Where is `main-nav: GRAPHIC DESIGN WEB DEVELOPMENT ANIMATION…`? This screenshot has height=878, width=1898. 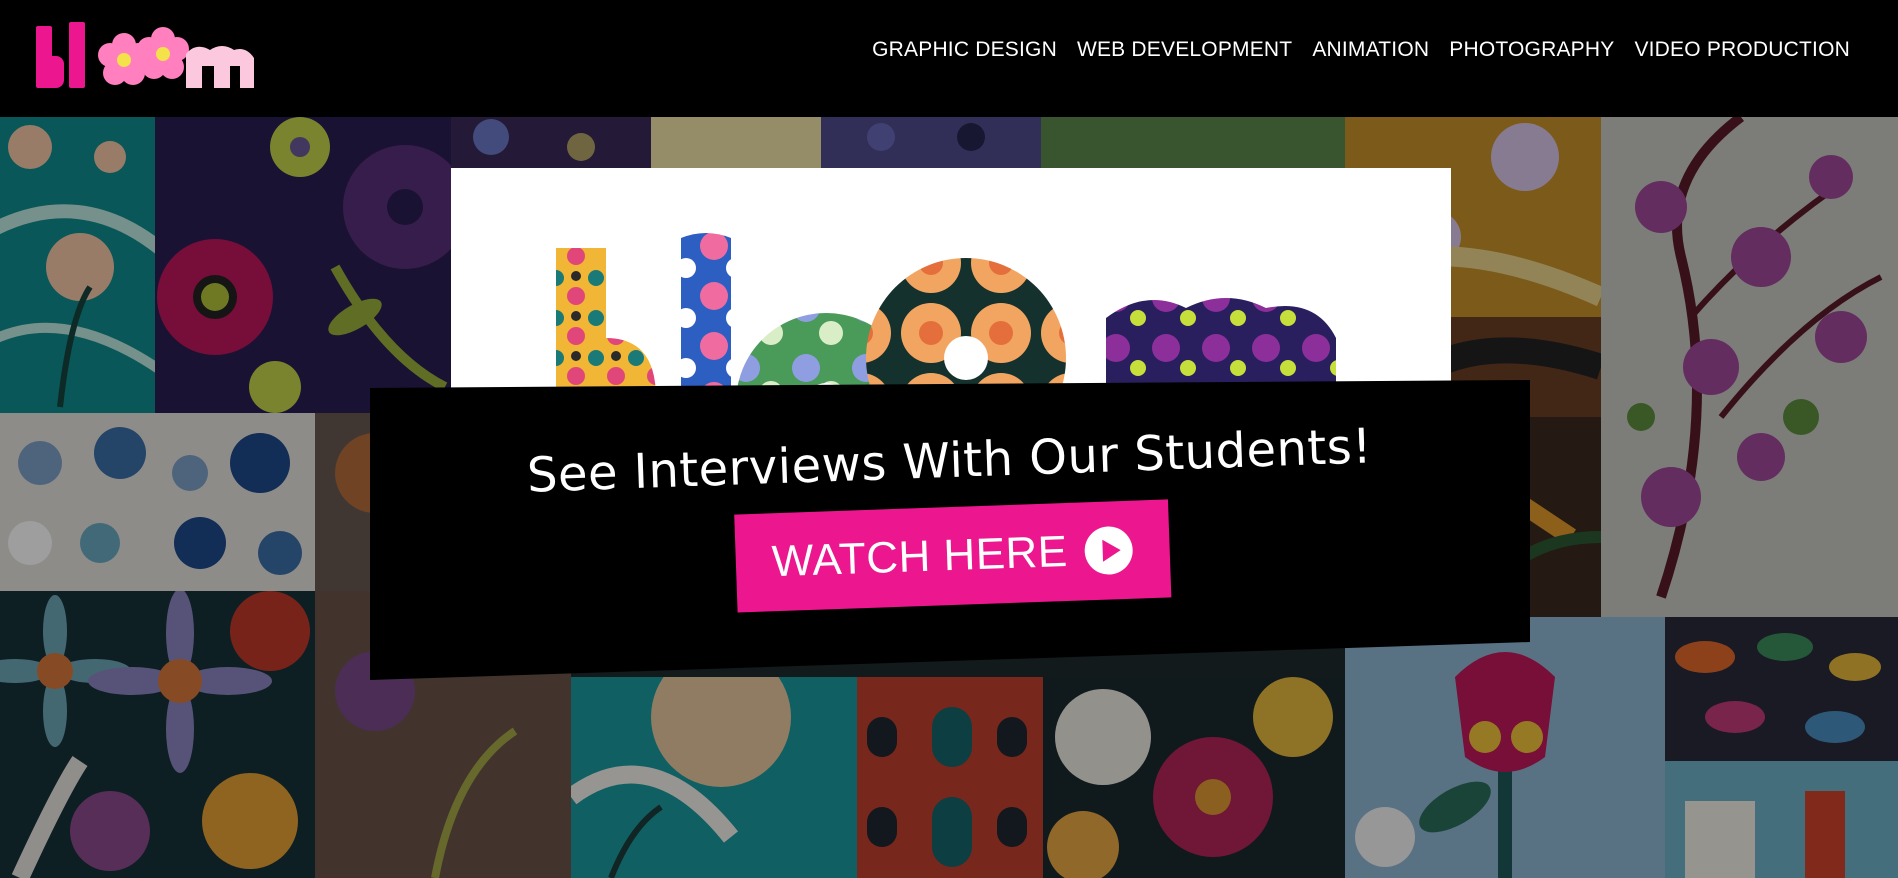
main-nav: GRAPHIC DESIGN WEB DEVELOPMENT ANIMATION… is located at coordinates (1361, 50).